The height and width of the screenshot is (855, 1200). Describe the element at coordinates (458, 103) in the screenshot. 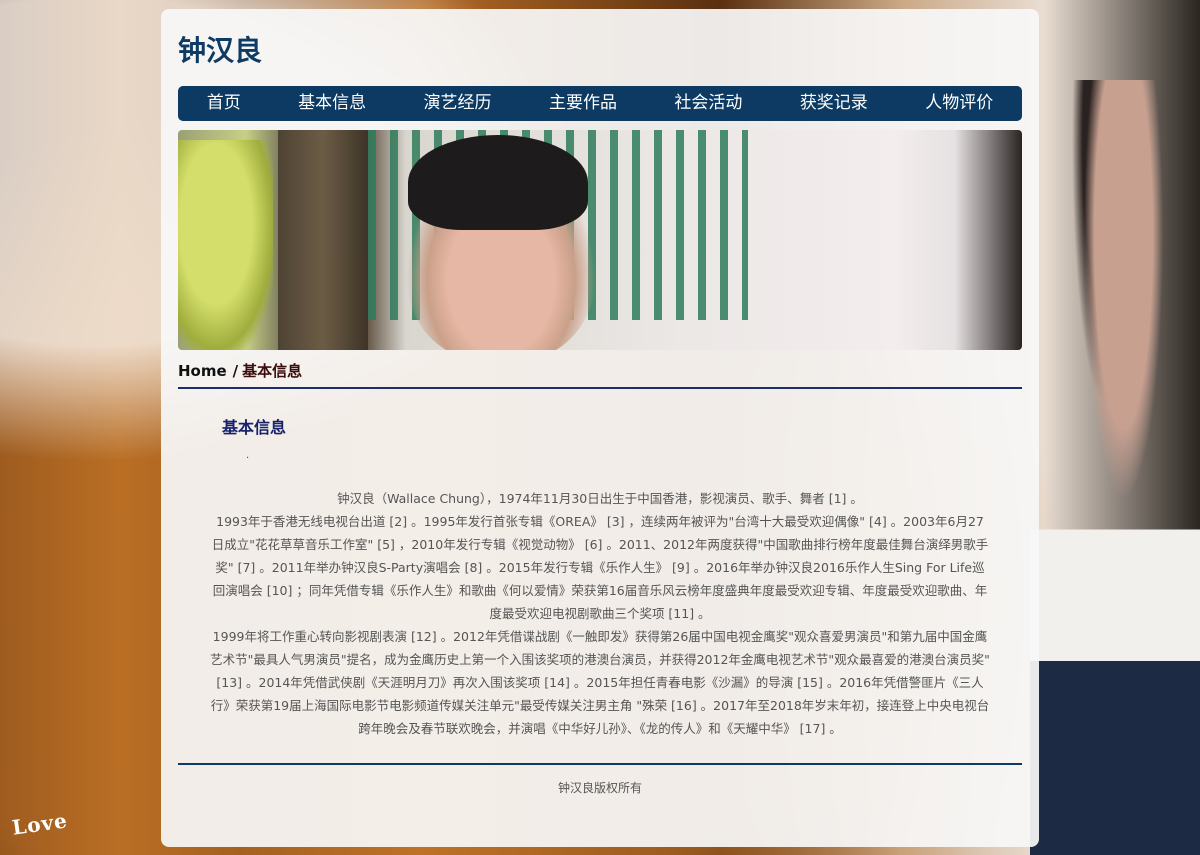

I see `nav-item-career: 演艺经历` at that location.